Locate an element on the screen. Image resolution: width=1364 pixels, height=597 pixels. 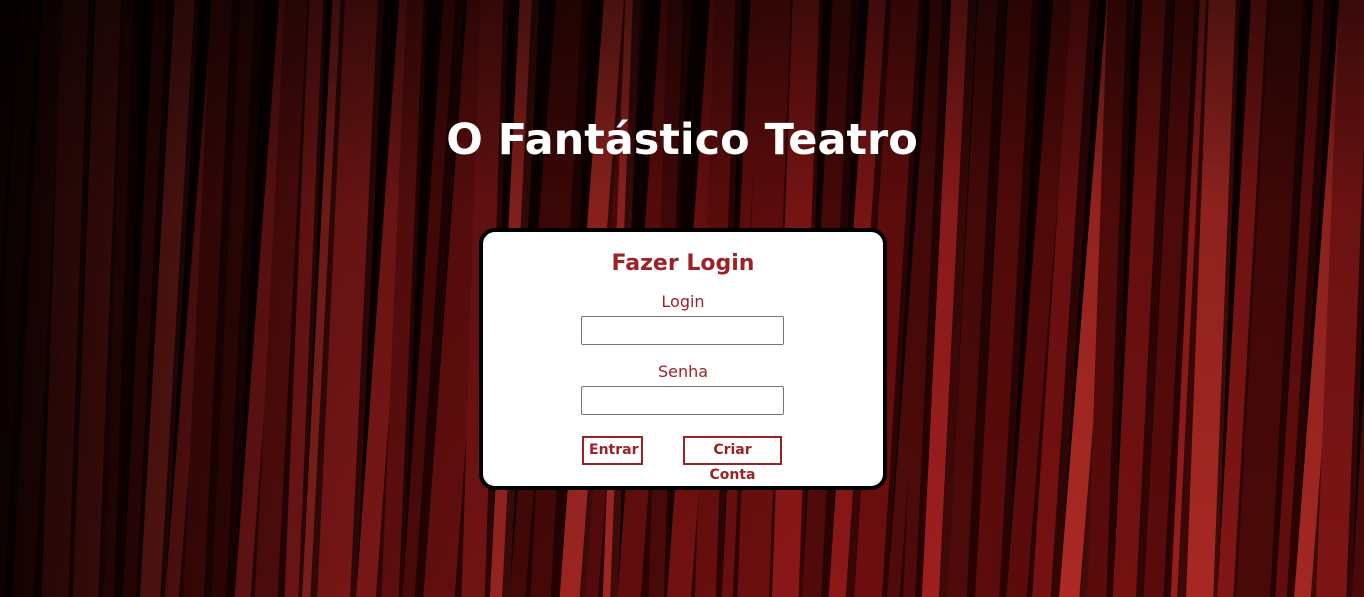
password-label: Senha is located at coordinates (683, 371).